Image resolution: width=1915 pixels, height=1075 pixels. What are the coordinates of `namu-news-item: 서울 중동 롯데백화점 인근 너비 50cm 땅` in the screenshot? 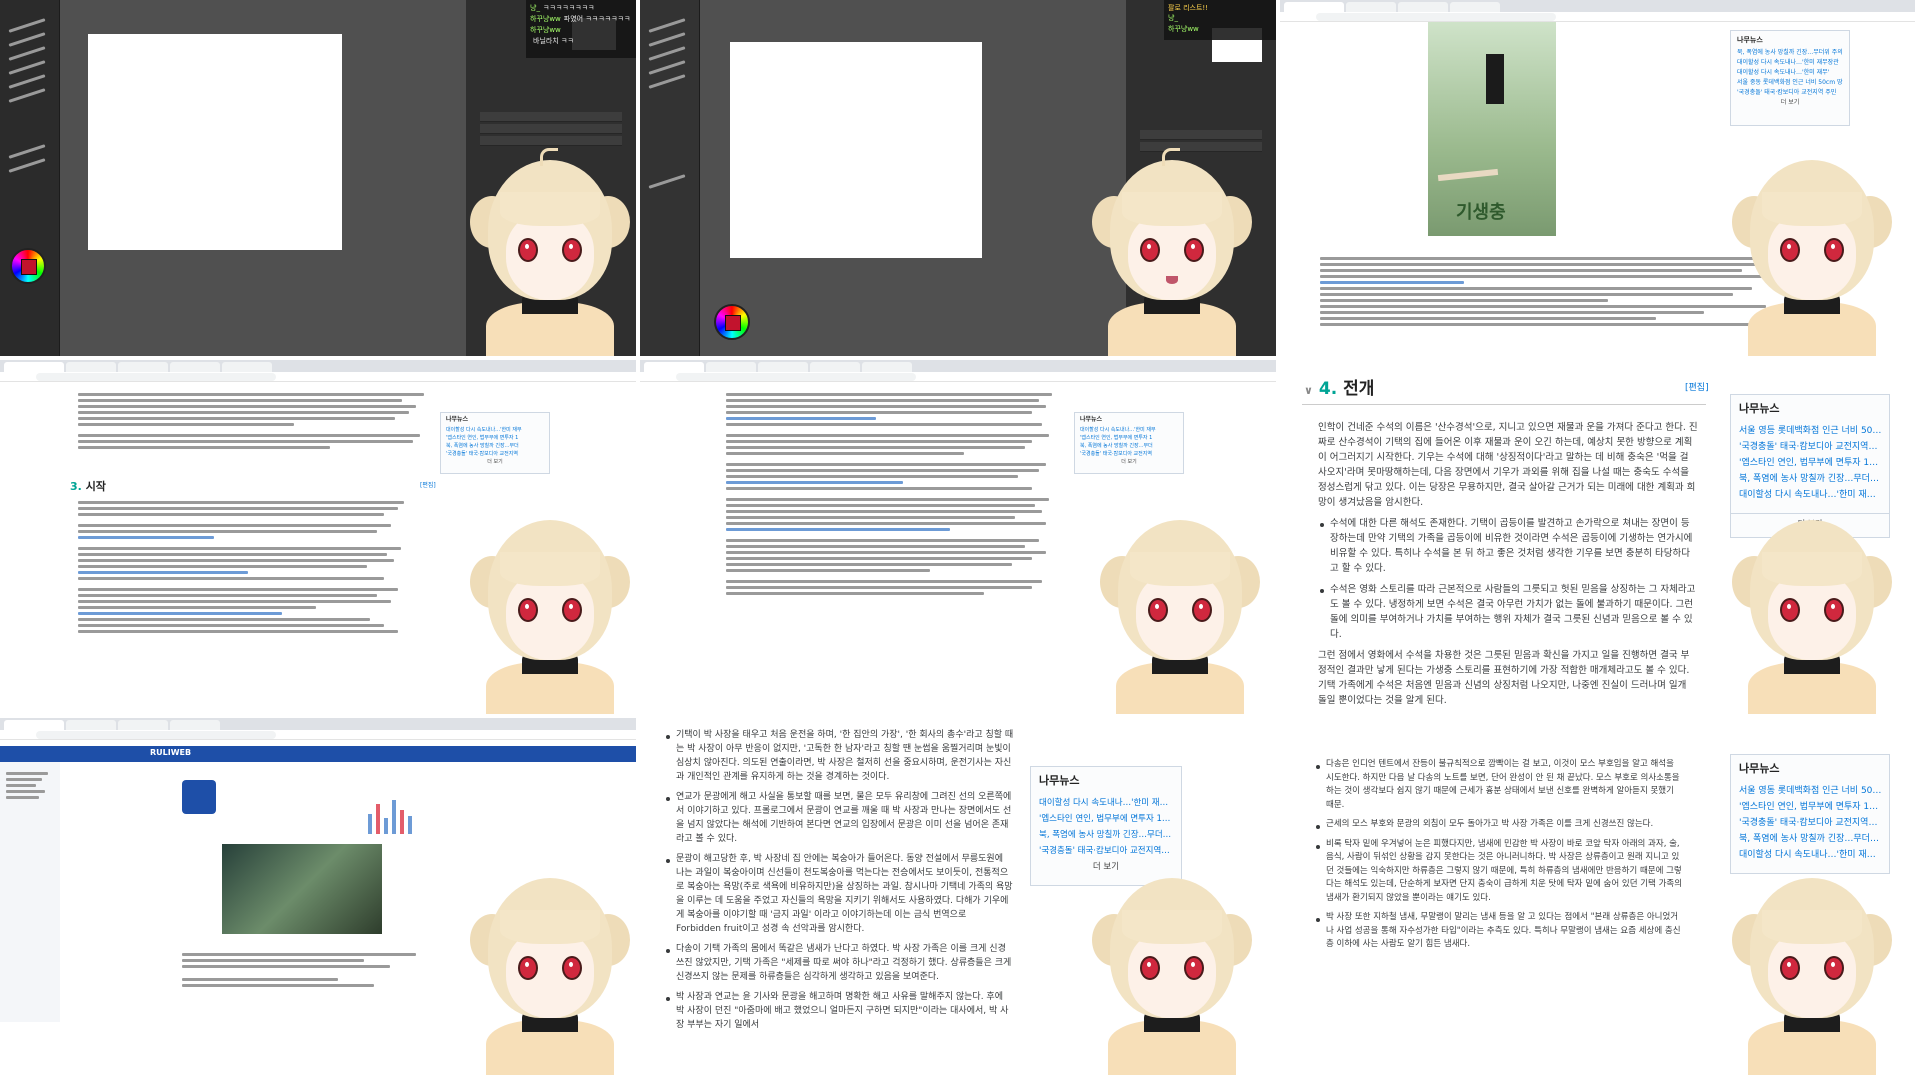 It's located at (1790, 83).